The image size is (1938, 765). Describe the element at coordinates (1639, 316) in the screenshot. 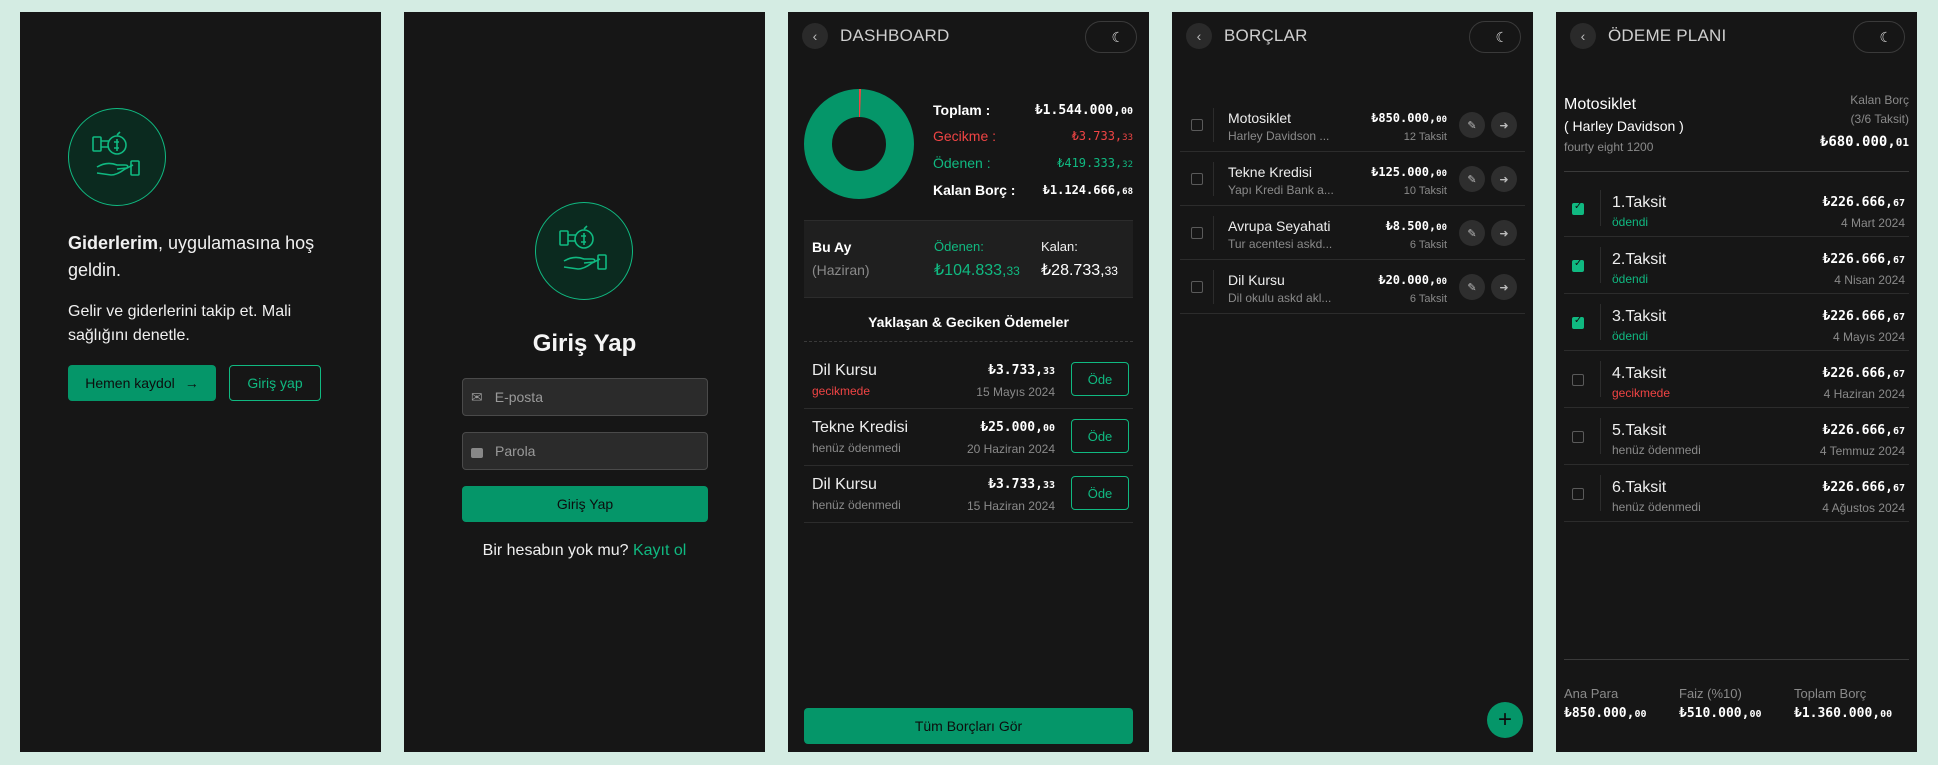

I see `installment-name: 3.Taksit` at that location.